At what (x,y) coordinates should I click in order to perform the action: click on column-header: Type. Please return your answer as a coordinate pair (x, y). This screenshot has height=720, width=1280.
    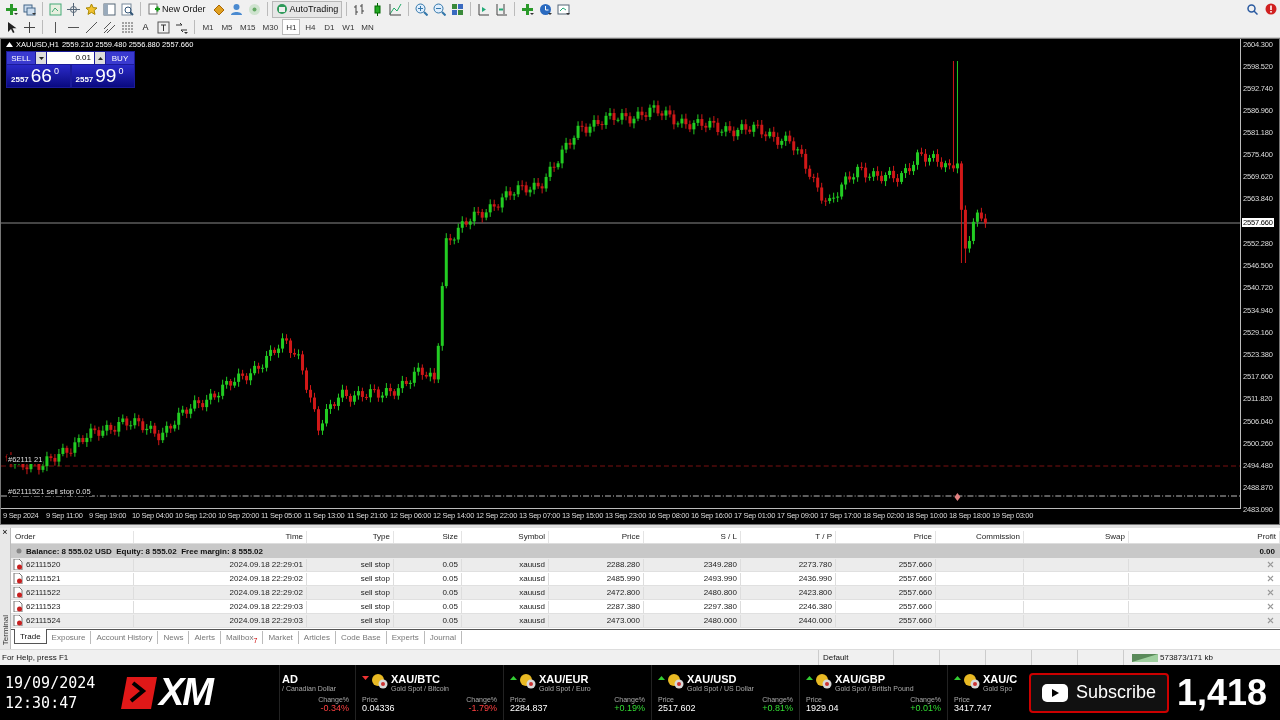
    Looking at the image, I should click on (350, 536).